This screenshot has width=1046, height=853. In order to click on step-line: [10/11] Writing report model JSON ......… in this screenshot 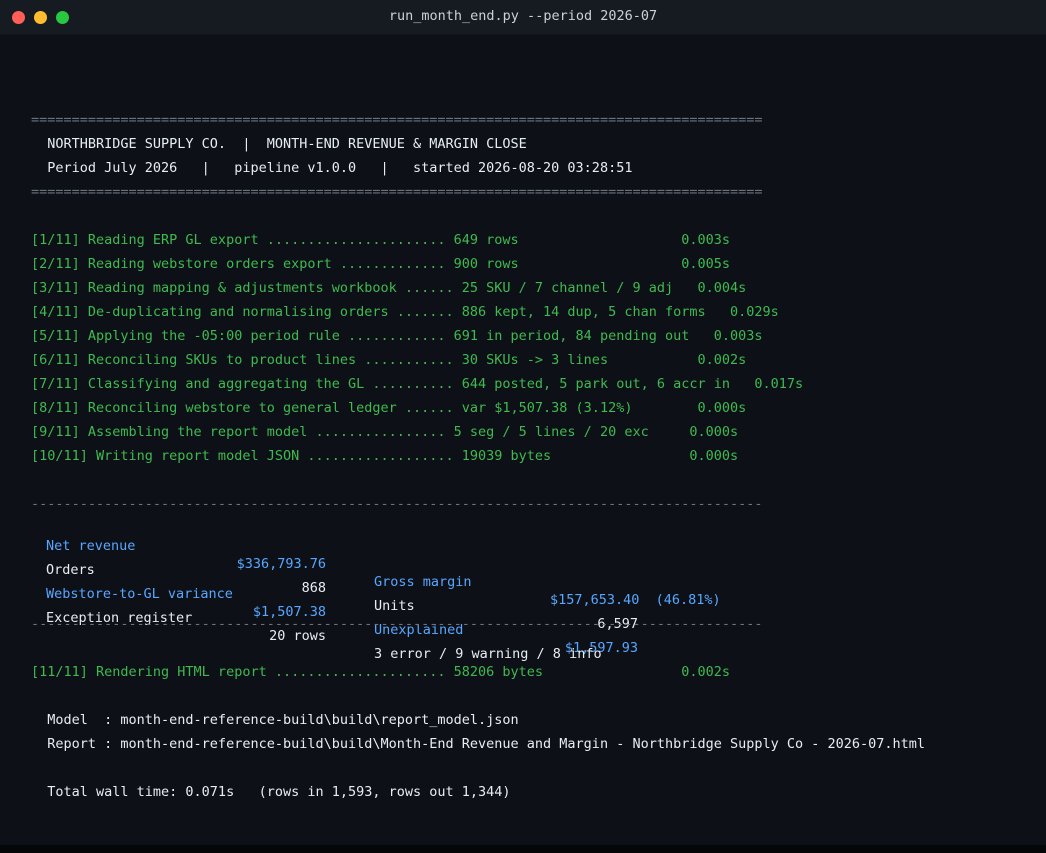, I will do `click(385, 456)`.